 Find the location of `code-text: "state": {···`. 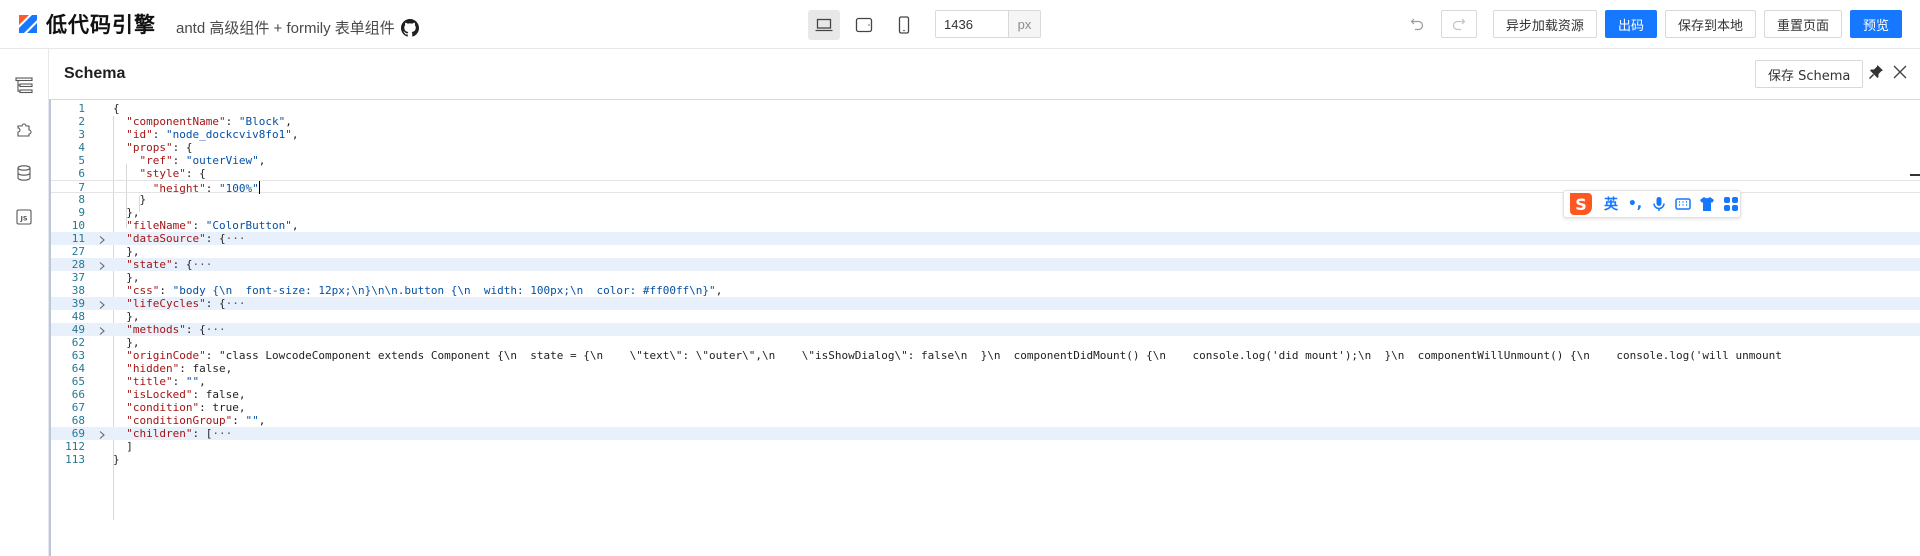

code-text: "state": {··· is located at coordinates (169, 264).